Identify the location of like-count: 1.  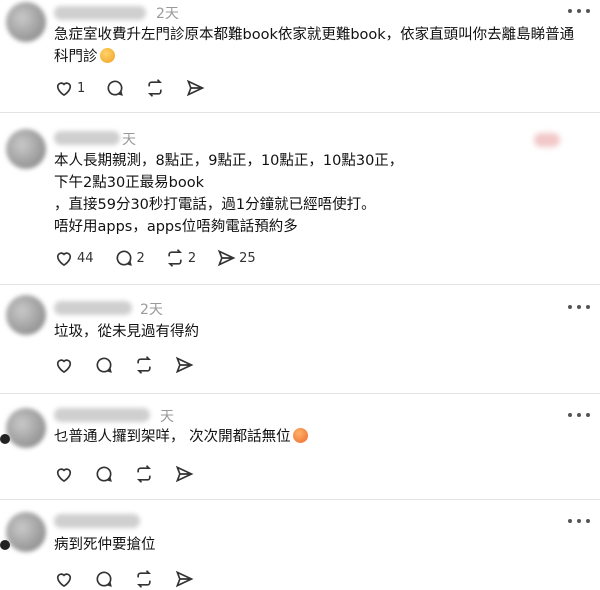
(81, 88).